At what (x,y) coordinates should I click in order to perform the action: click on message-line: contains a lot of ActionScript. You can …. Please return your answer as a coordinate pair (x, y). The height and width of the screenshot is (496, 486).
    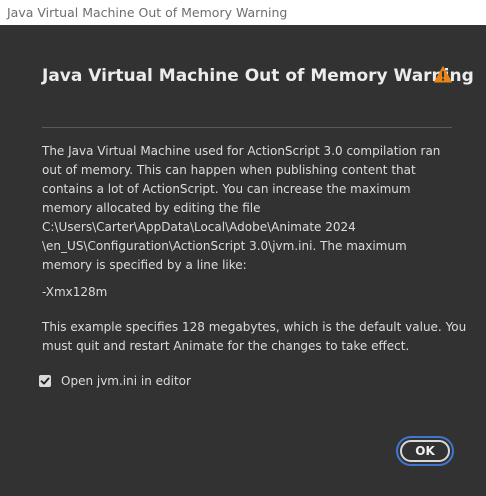
    Looking at the image, I should click on (226, 189).